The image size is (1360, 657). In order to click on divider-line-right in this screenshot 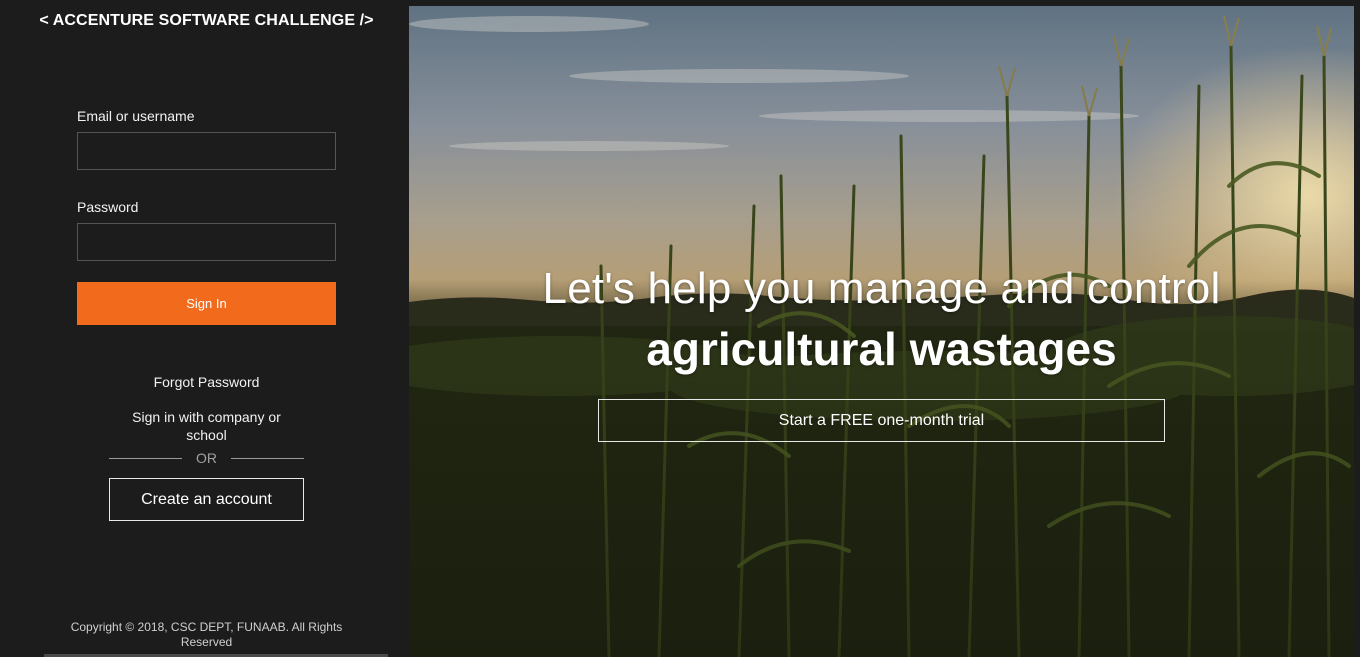, I will do `click(267, 458)`.